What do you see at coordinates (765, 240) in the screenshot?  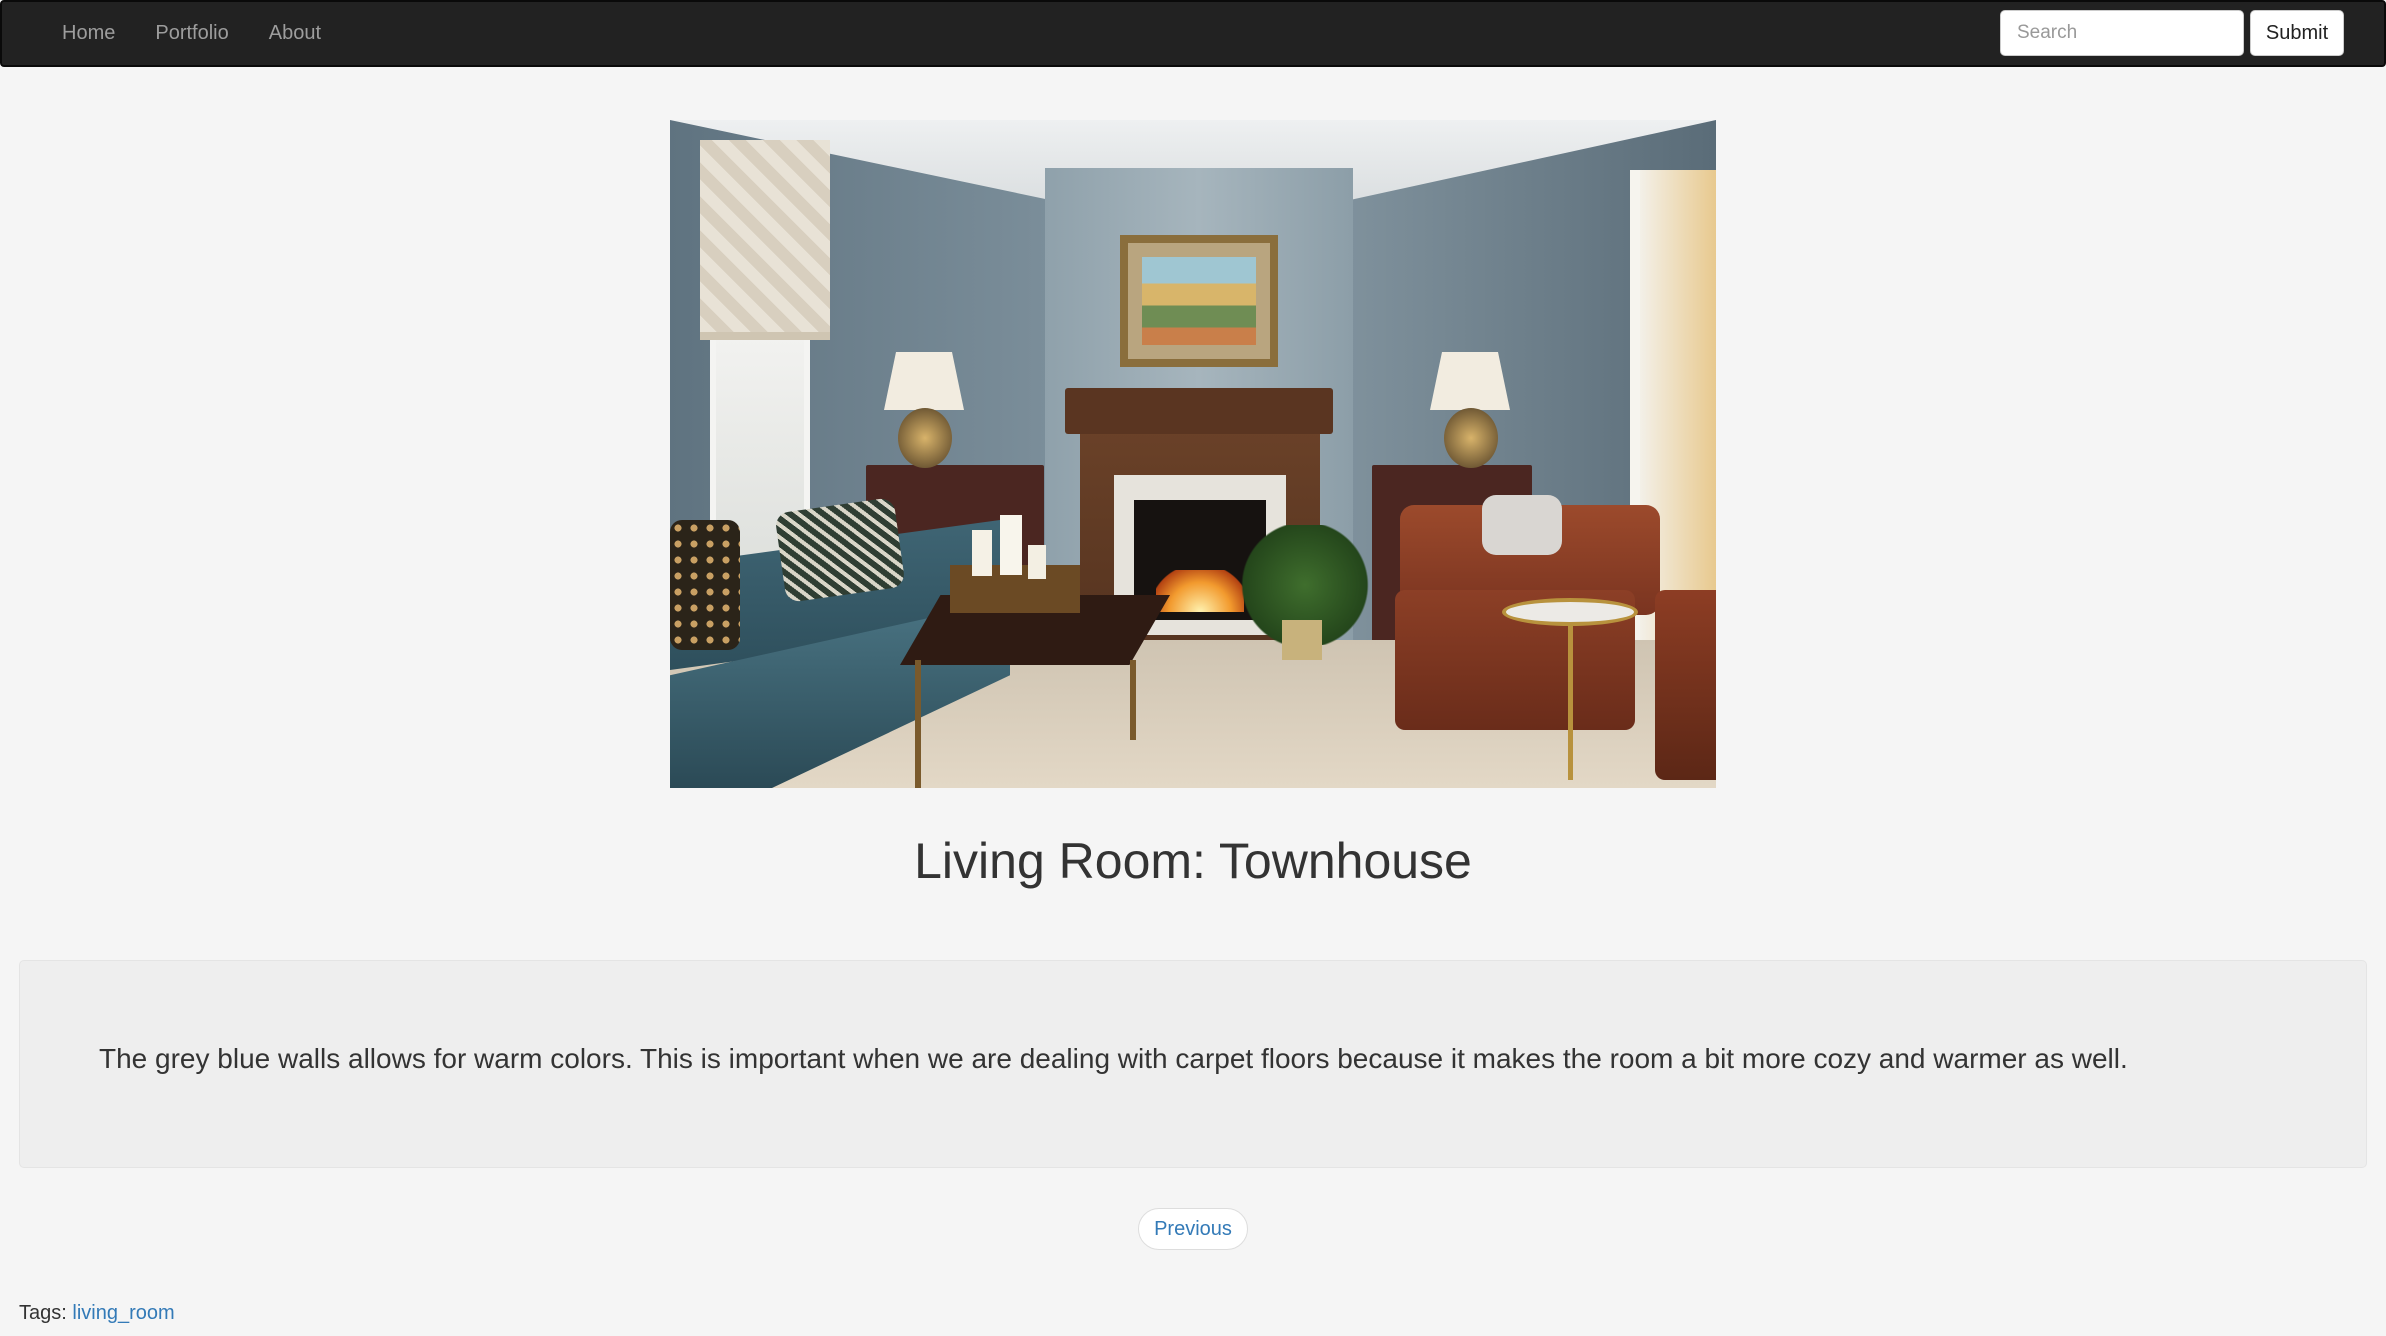 I see `photo-roman-shade` at bounding box center [765, 240].